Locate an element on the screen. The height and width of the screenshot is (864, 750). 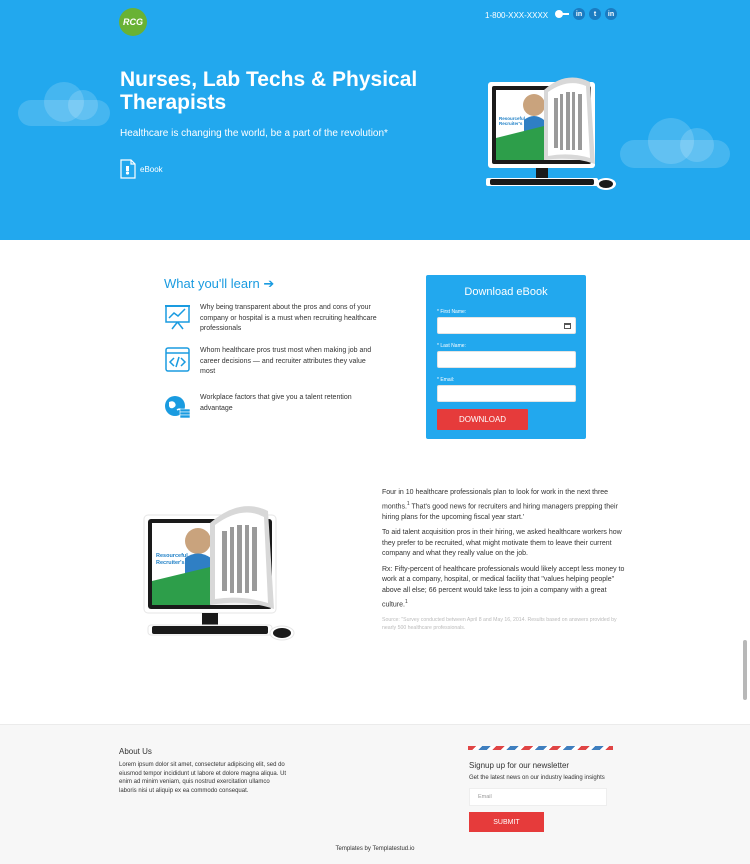
ebook-file-icon is located at coordinates (128, 169).